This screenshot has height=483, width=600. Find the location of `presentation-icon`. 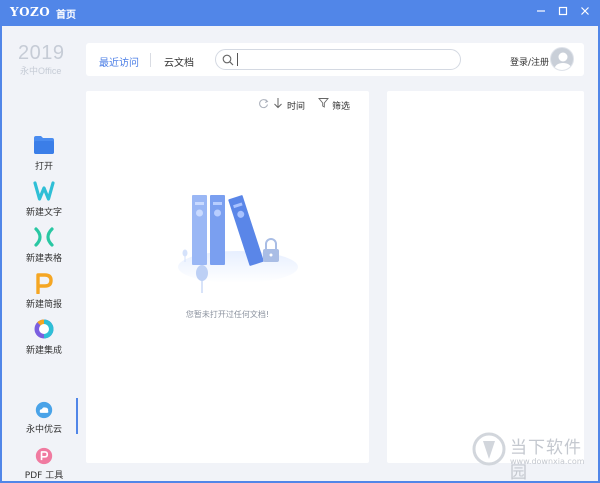

presentation-icon is located at coordinates (44, 283).